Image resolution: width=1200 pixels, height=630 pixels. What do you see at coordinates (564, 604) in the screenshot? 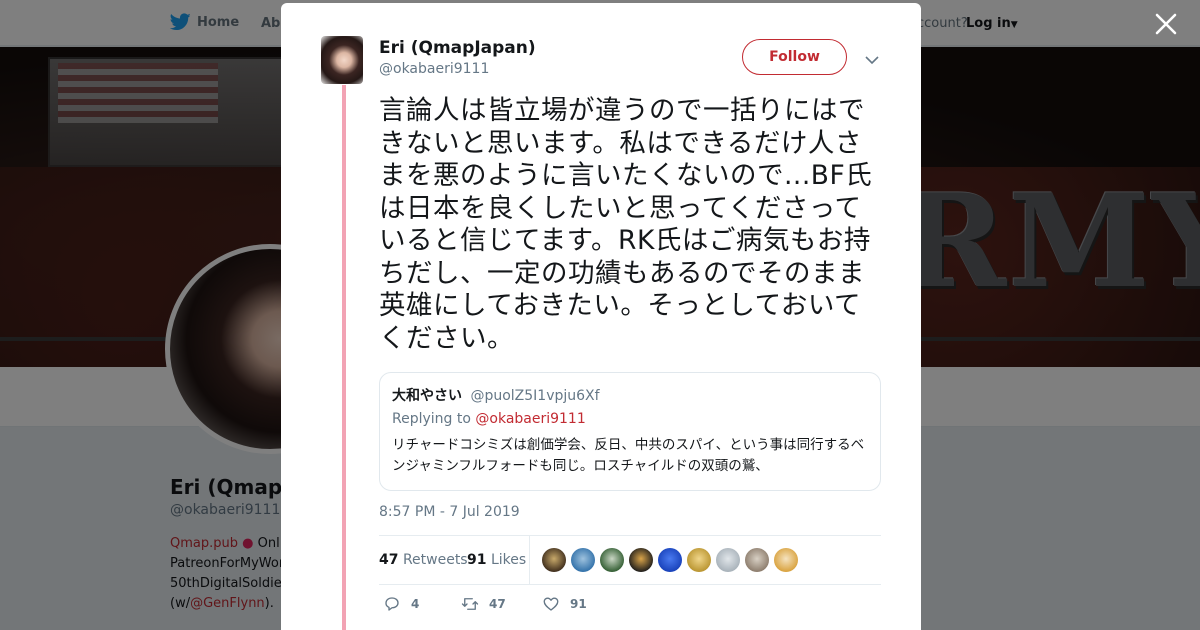
I see `like-button: 91` at bounding box center [564, 604].